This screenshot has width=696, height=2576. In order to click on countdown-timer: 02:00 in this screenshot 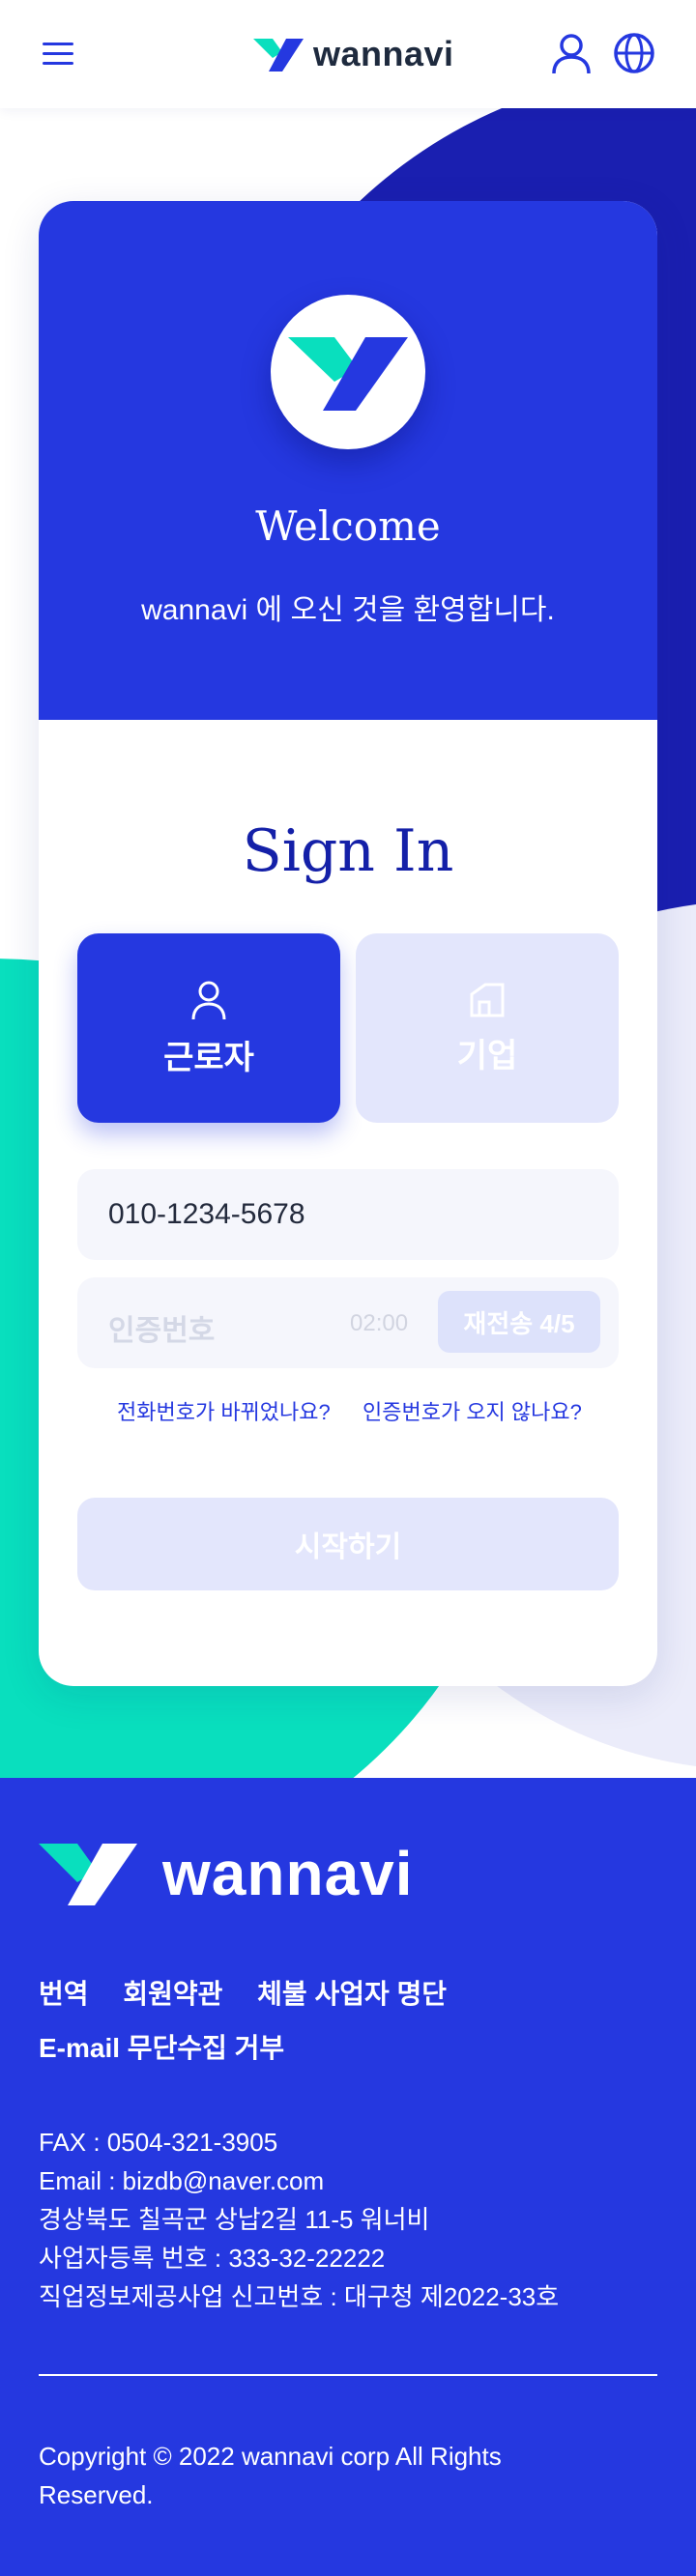, I will do `click(379, 1323)`.